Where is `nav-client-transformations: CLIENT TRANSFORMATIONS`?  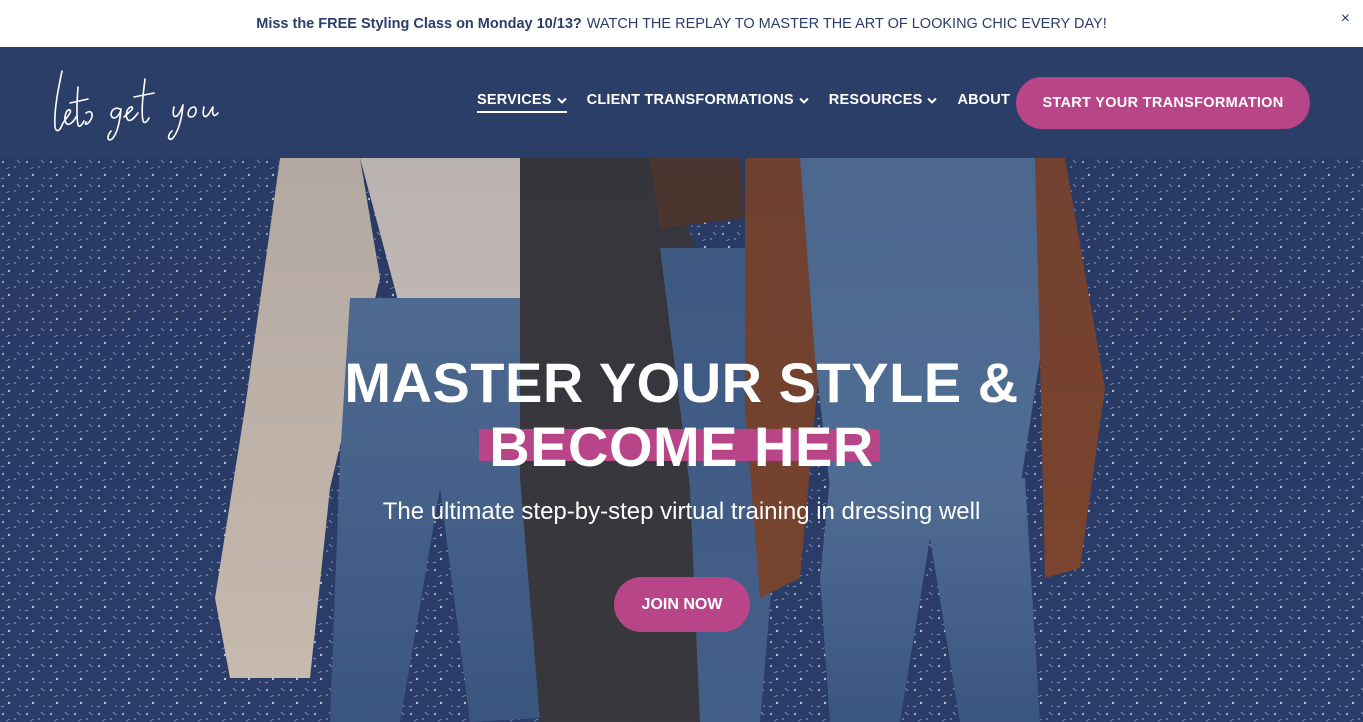
nav-client-transformations: CLIENT TRANSFORMATIONS is located at coordinates (698, 102).